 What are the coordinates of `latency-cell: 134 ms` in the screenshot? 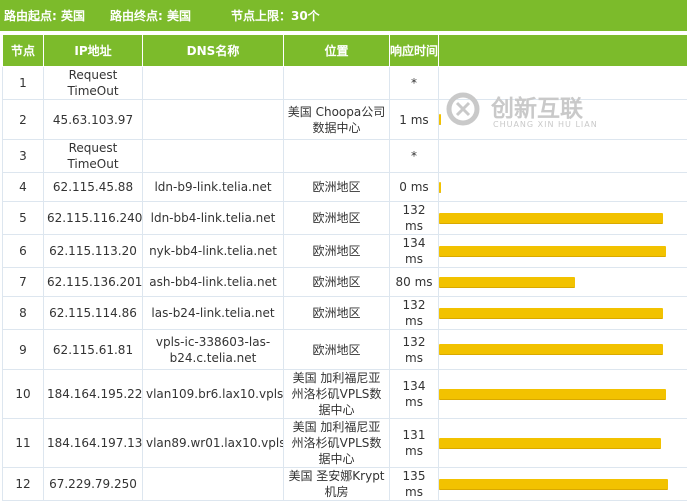 It's located at (414, 394).